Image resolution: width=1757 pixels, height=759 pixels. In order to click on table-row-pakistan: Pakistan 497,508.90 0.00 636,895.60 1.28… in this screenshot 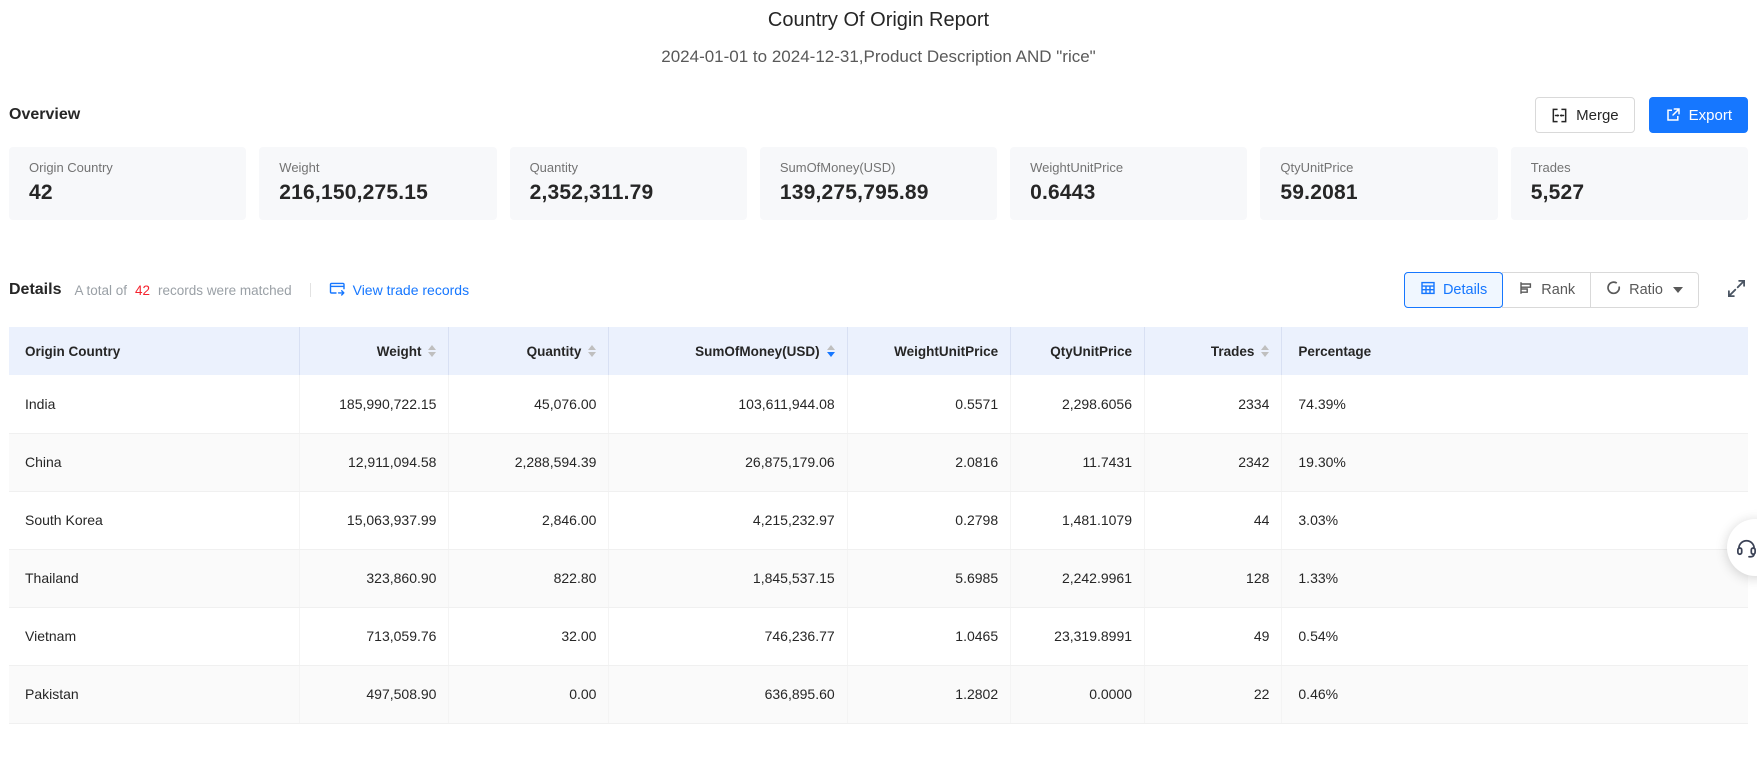, I will do `click(878, 694)`.